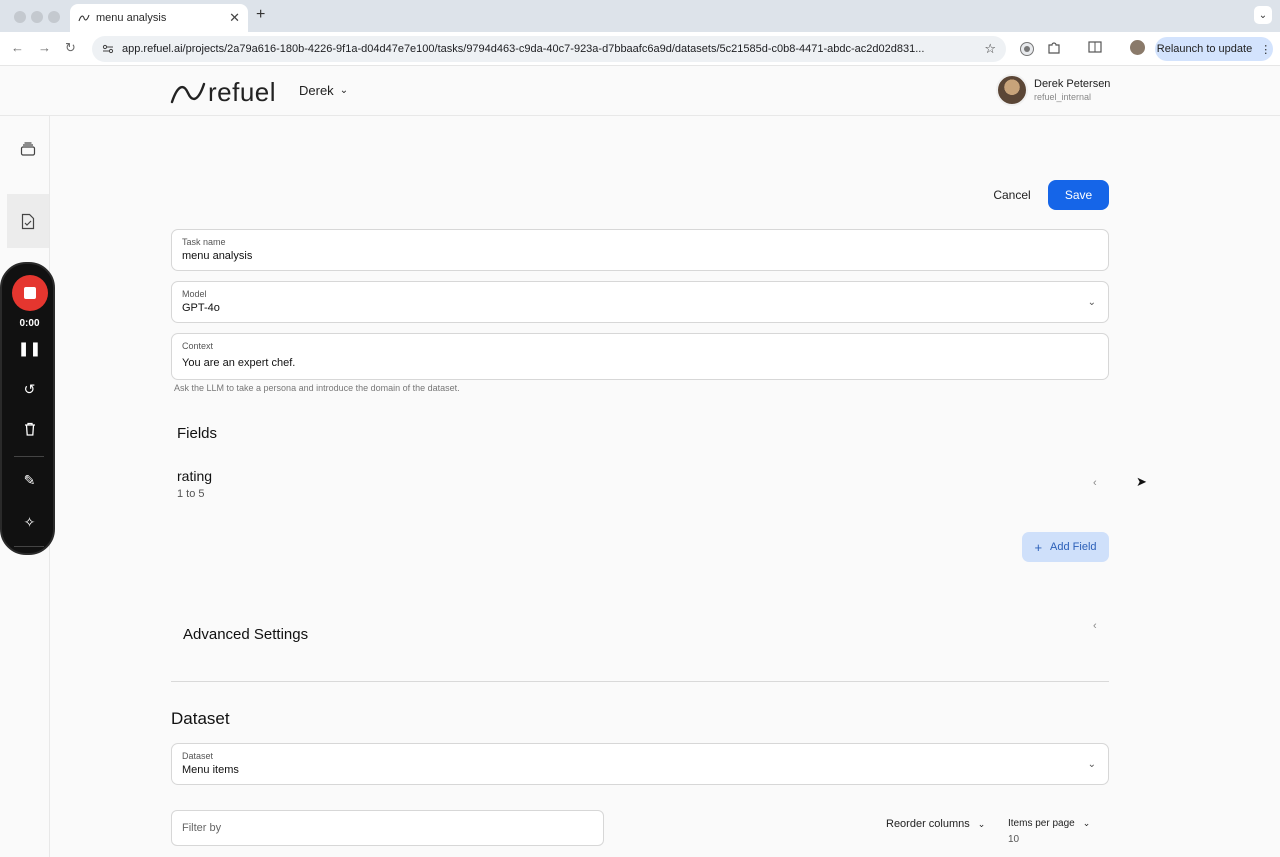  Describe the element at coordinates (242, 92) in the screenshot. I see `logo-text: refuel` at that location.